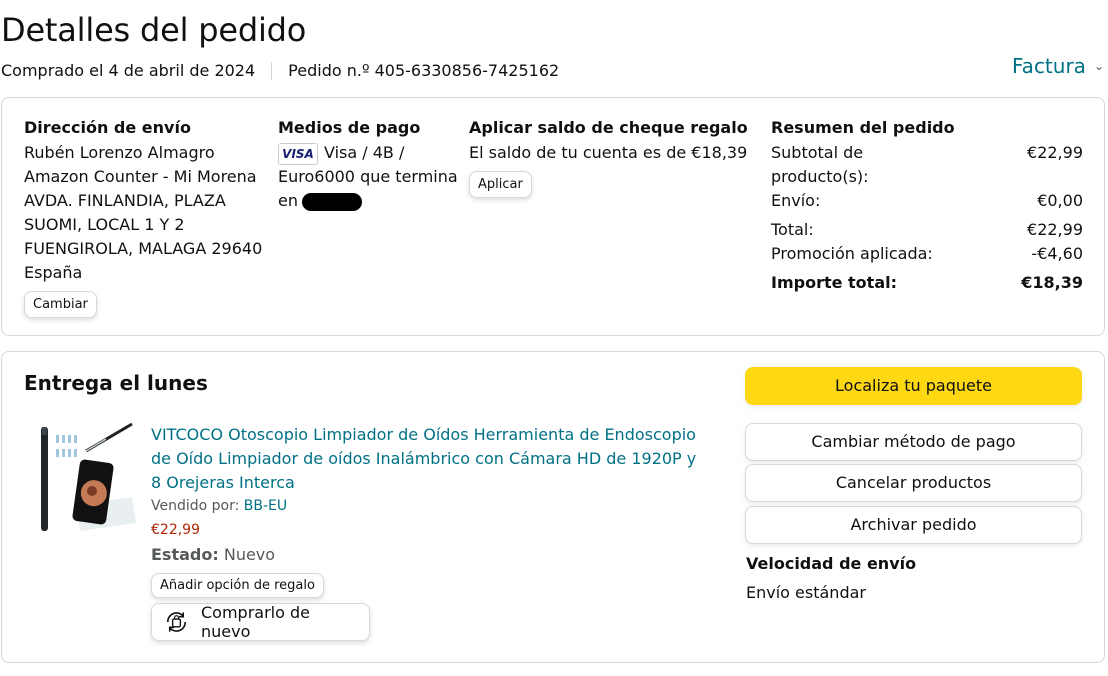  I want to click on summary-row-subtotal: Subtotal de producto(s): €22,99, so click(927, 165).